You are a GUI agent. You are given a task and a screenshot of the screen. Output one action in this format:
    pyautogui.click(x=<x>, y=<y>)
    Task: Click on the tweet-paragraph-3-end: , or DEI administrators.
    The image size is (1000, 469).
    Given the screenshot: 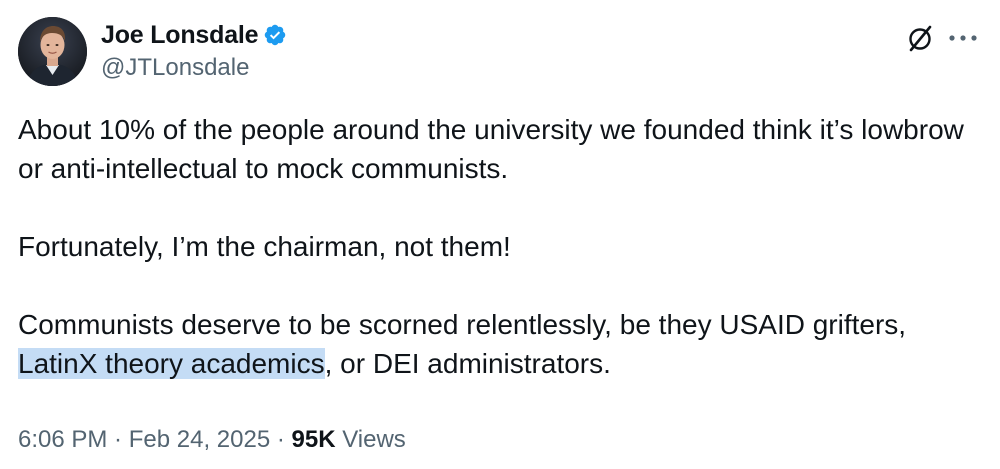 What is the action you would take?
    pyautogui.click(x=467, y=363)
    